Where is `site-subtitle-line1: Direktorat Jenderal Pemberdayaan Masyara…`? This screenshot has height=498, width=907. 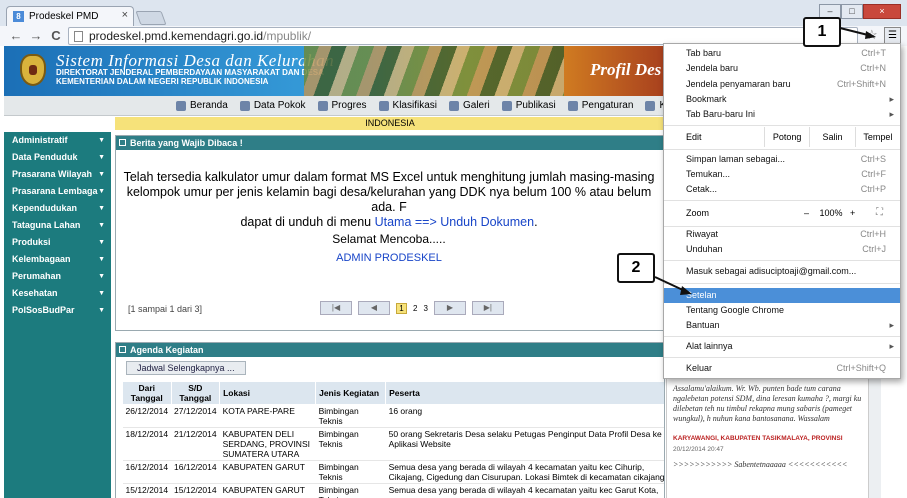 site-subtitle-line1: Direktorat Jenderal Pemberdayaan Masyara… is located at coordinates (190, 72).